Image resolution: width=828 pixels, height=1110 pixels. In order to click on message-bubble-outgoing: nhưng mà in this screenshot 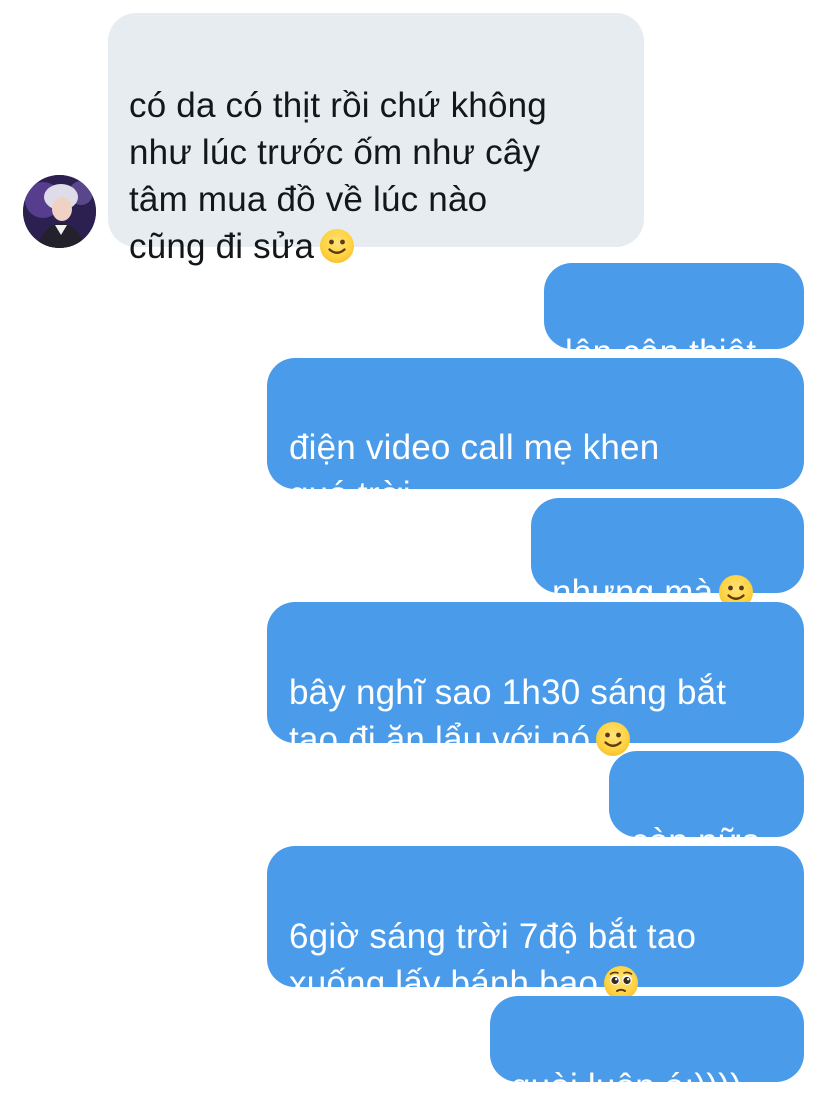, I will do `click(667, 555)`.